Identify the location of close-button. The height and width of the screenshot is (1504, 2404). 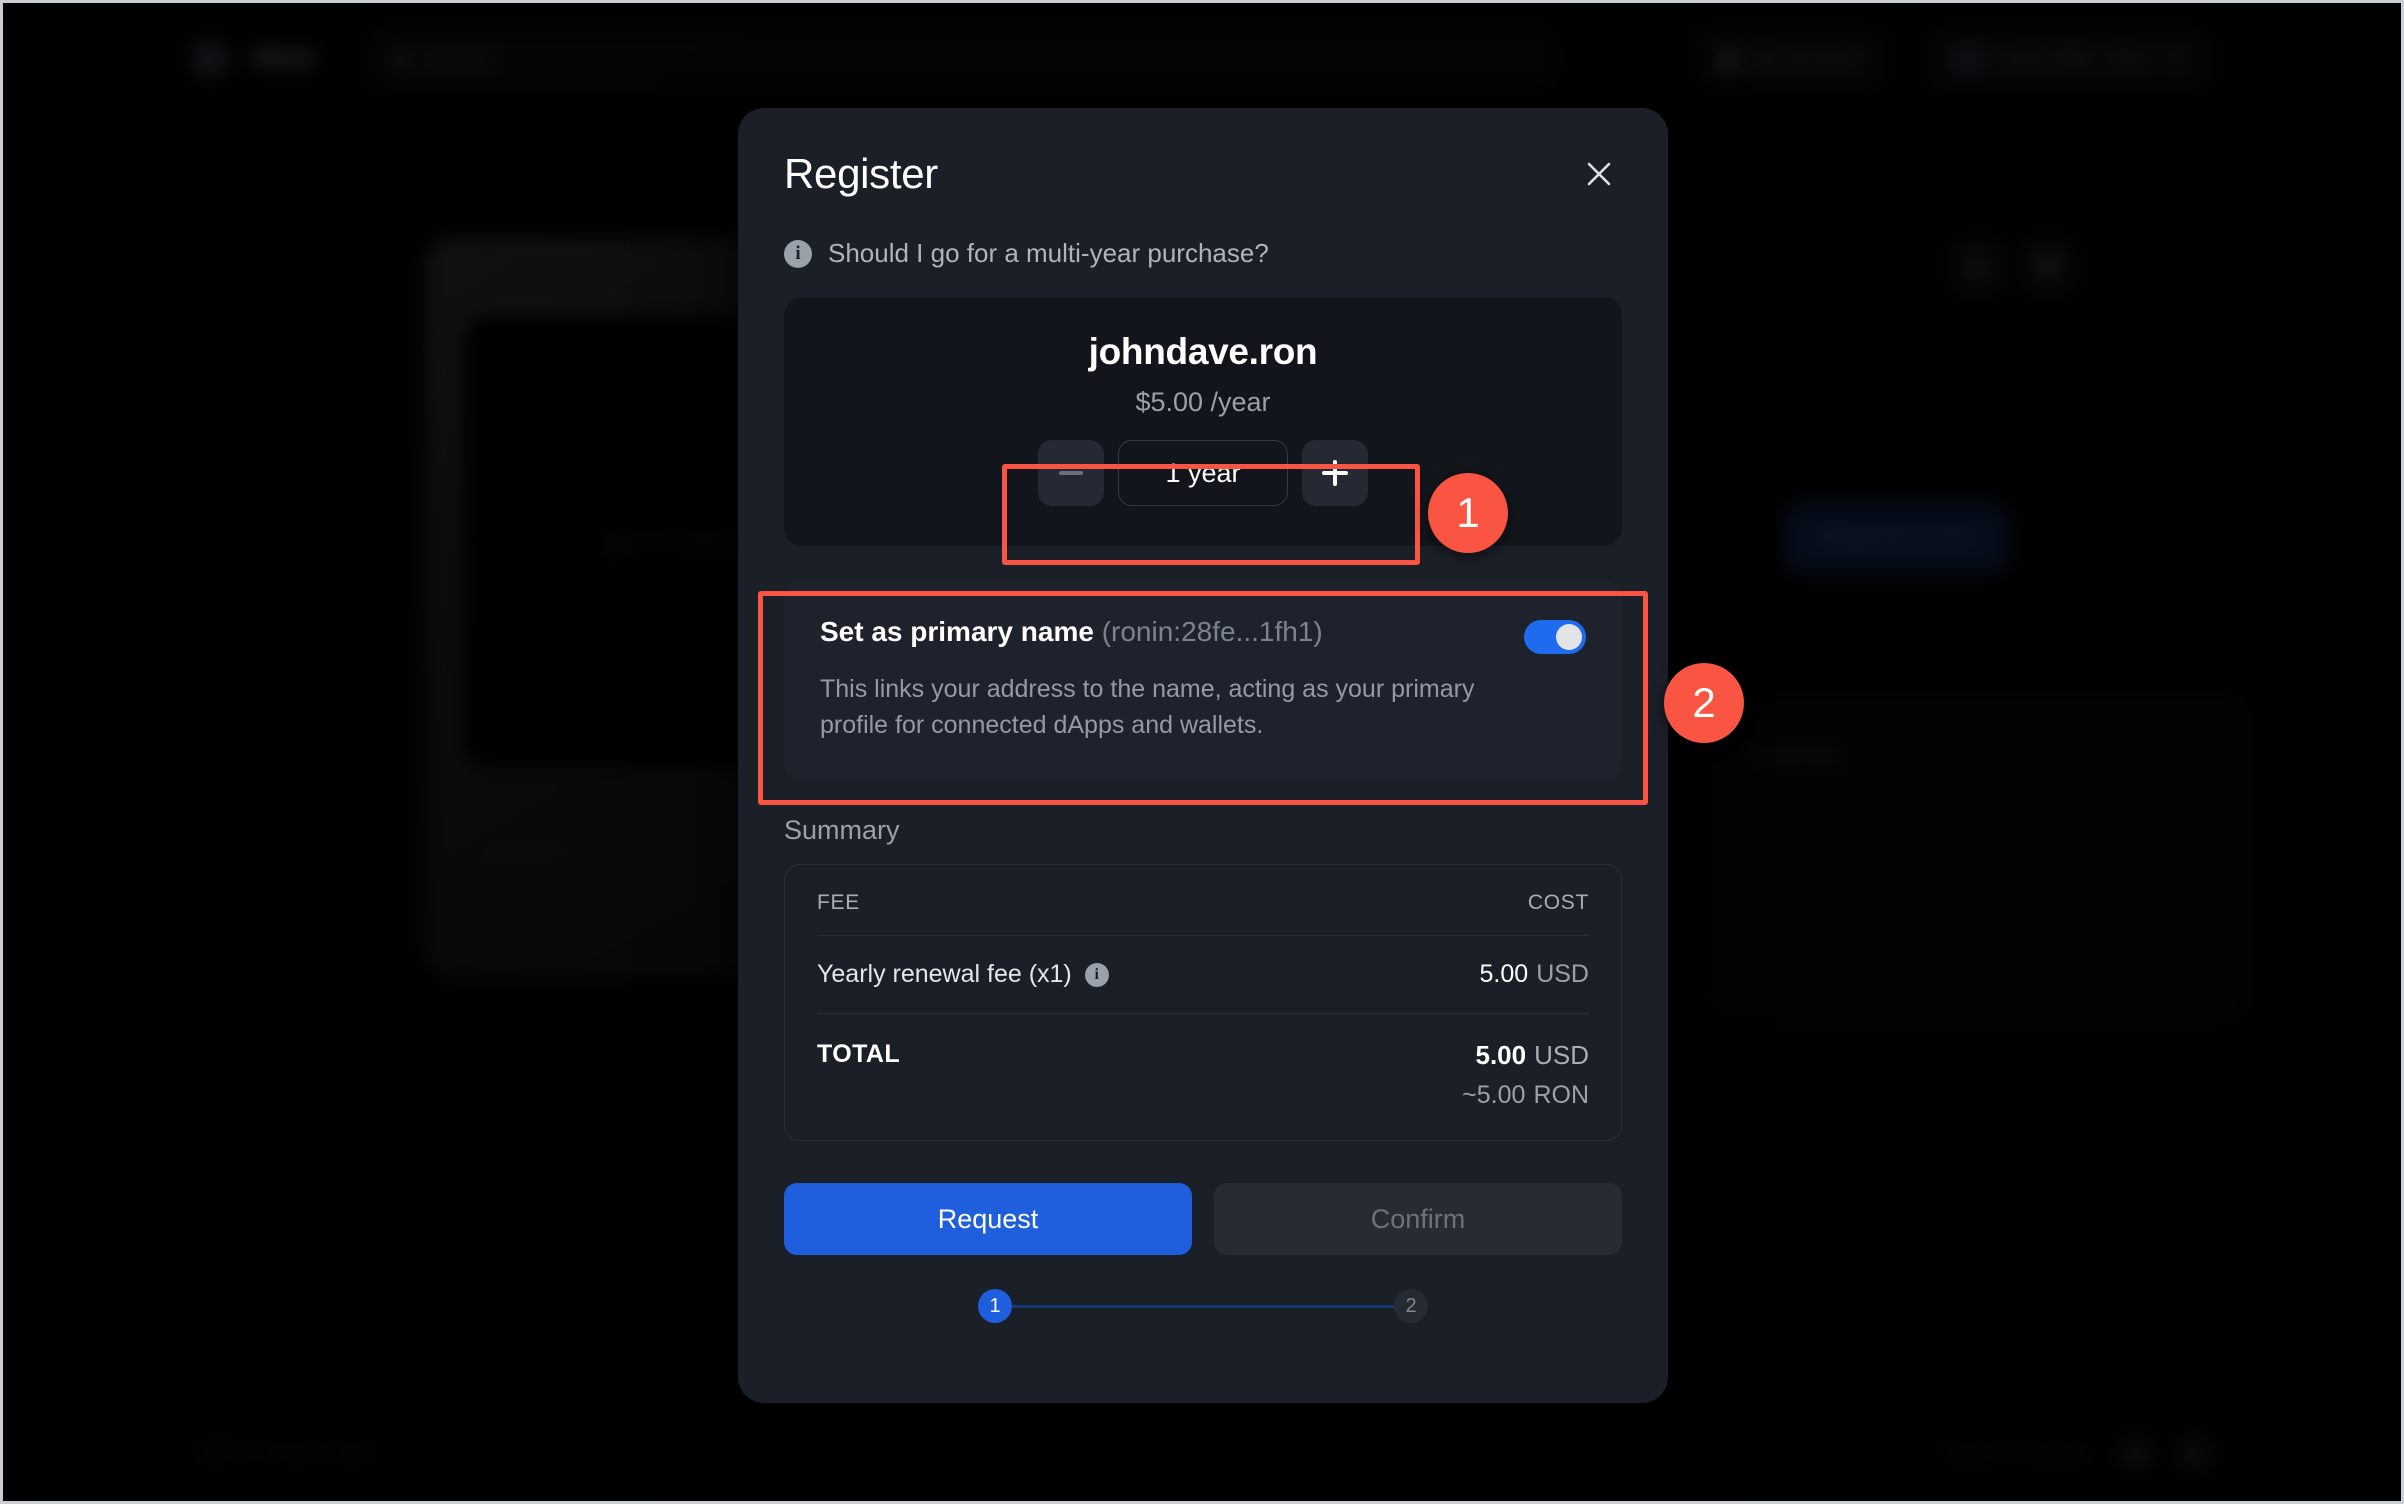
(1599, 174).